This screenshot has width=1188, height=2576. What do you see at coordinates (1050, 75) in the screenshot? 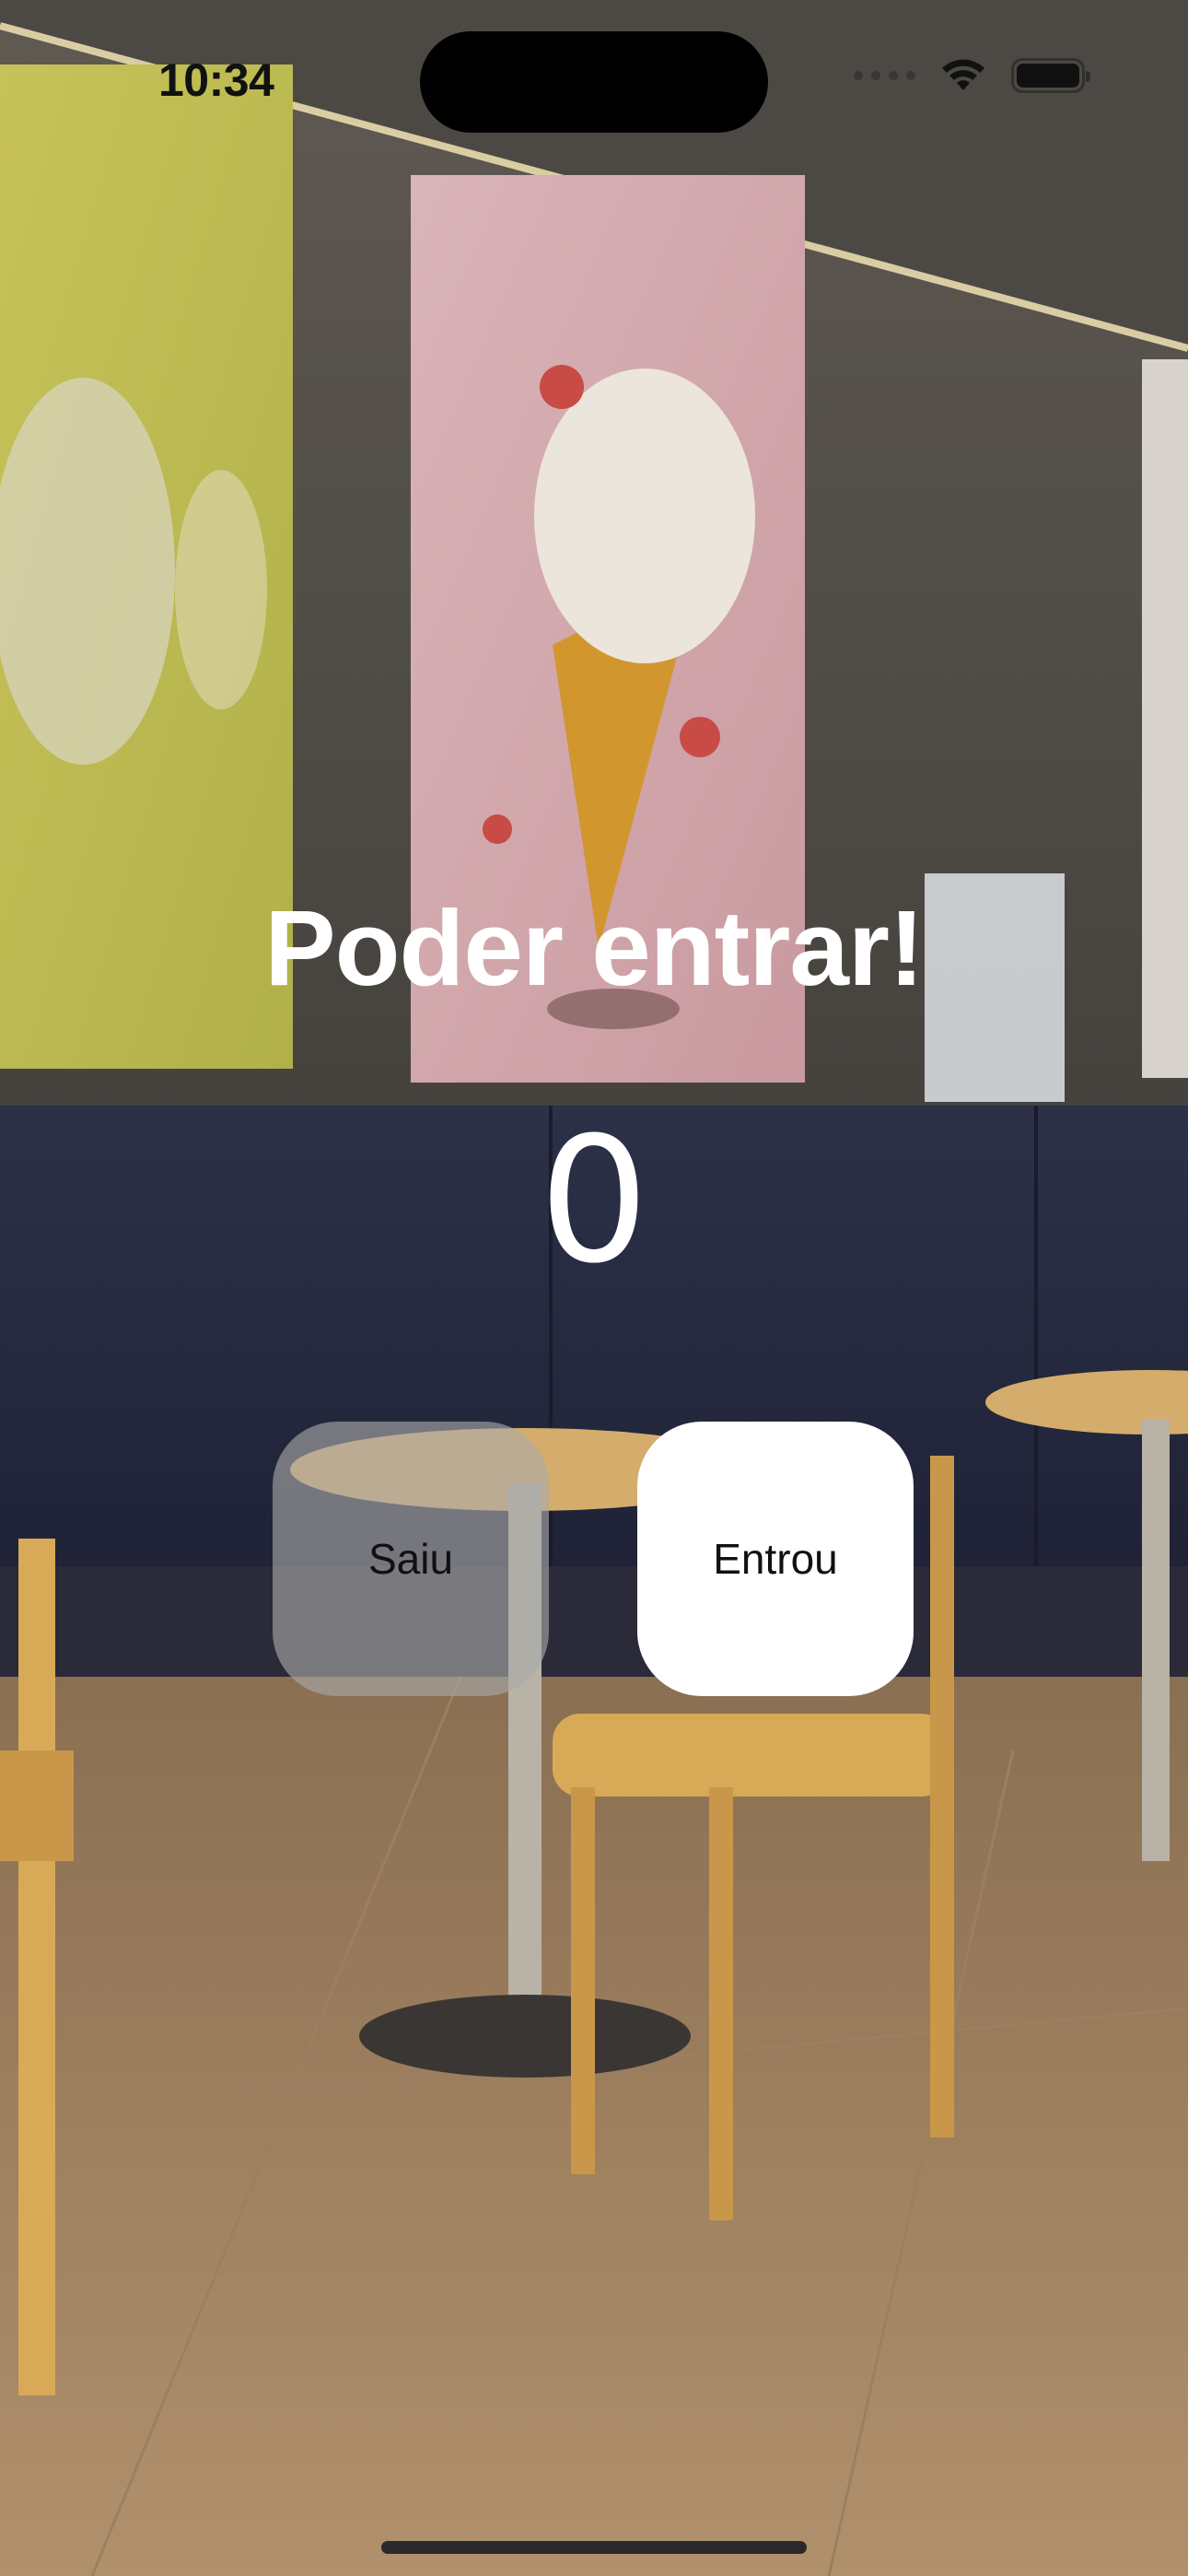
I see `battery-icon` at bounding box center [1050, 75].